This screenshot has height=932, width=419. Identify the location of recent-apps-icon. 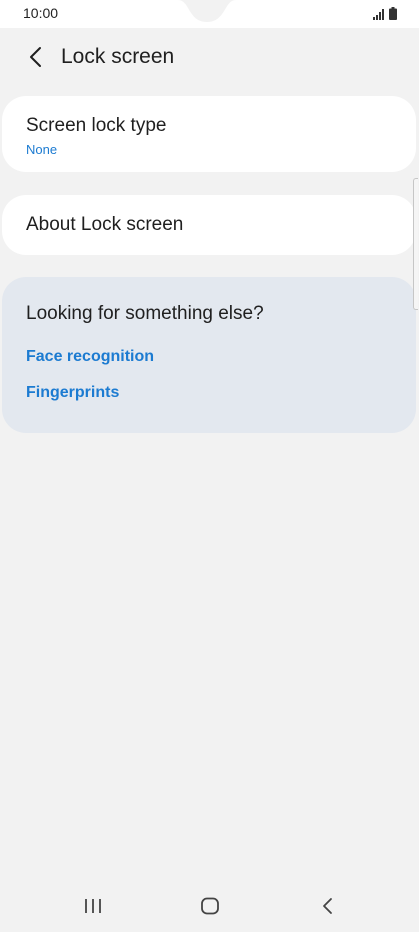
(93, 906).